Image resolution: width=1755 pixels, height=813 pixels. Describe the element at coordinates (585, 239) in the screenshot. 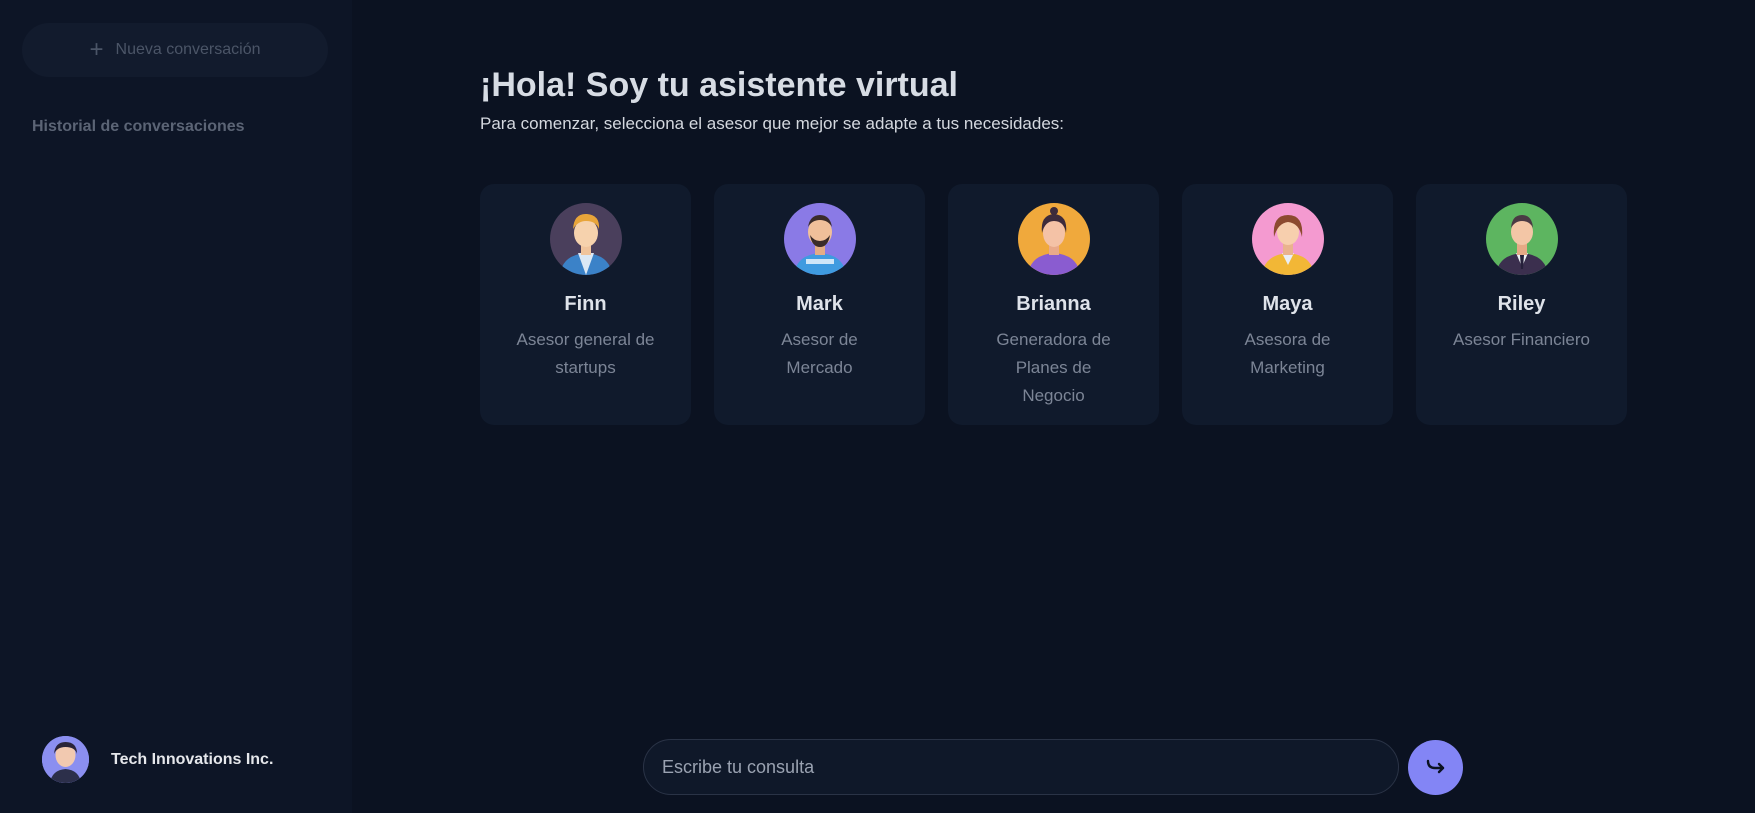

I see `finn-avatar` at that location.